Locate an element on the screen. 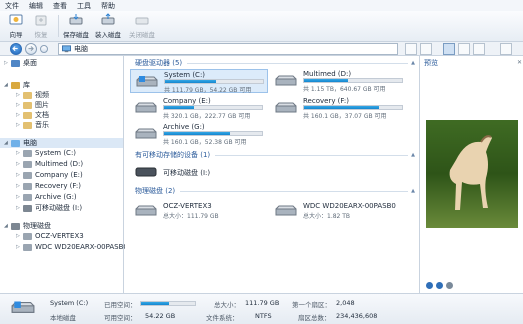 This screenshot has height=324, width=523. view-icons-button is located at coordinates (479, 49).